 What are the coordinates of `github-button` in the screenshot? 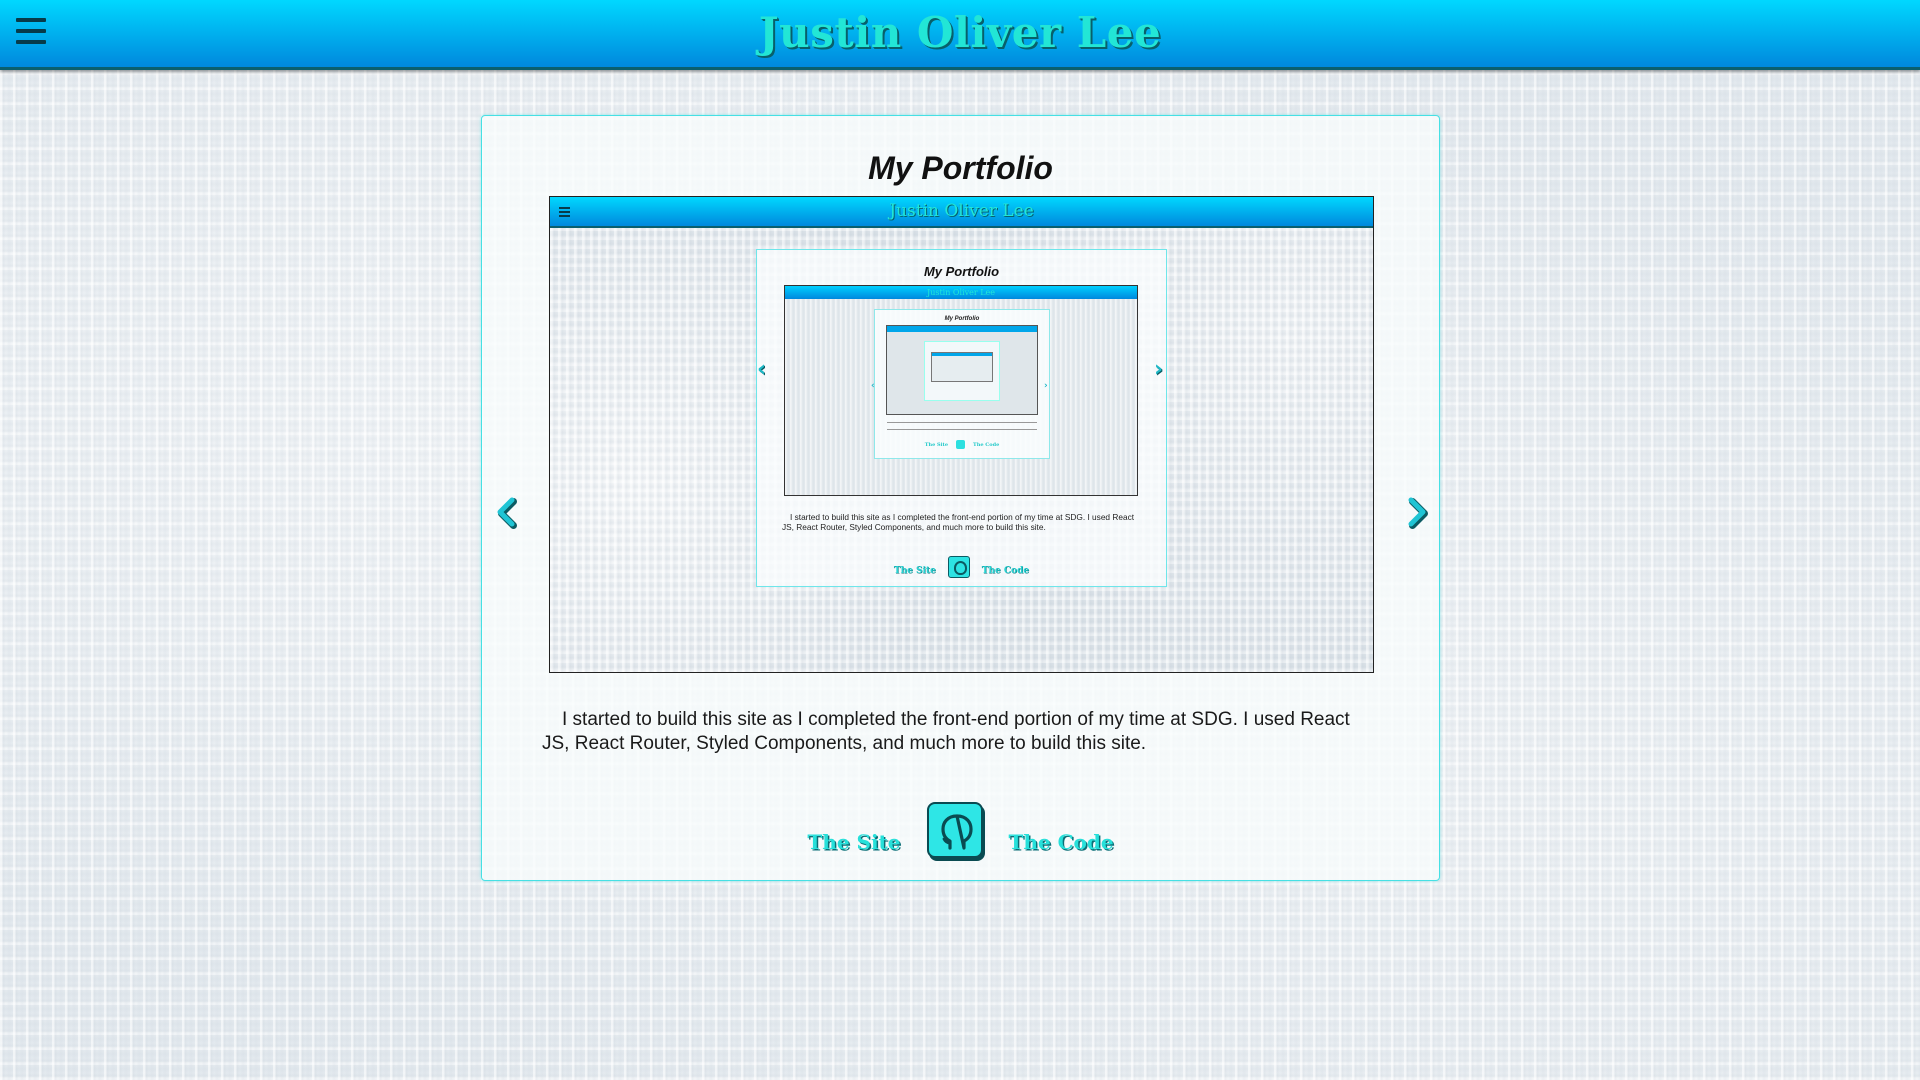 It's located at (954, 830).